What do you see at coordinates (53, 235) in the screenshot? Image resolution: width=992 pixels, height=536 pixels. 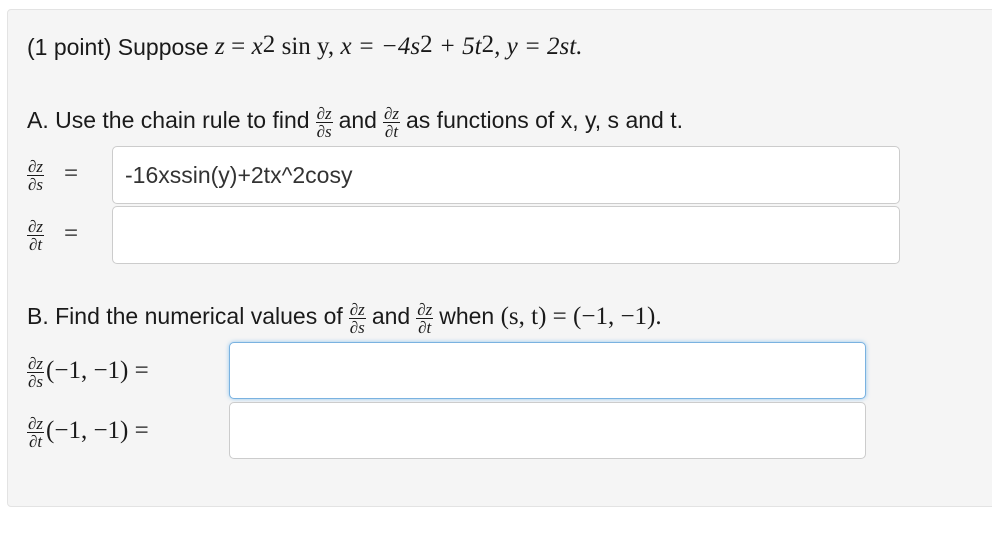 I see `part-a-dzdt-label: ∂z ∂t =` at bounding box center [53, 235].